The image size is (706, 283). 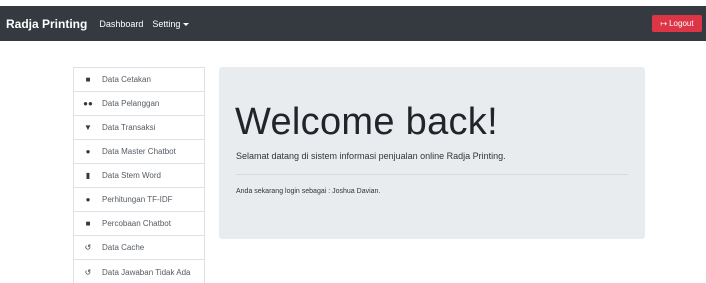 I want to click on sidebar-item-label: Data Master Chatbot, so click(x=139, y=151).